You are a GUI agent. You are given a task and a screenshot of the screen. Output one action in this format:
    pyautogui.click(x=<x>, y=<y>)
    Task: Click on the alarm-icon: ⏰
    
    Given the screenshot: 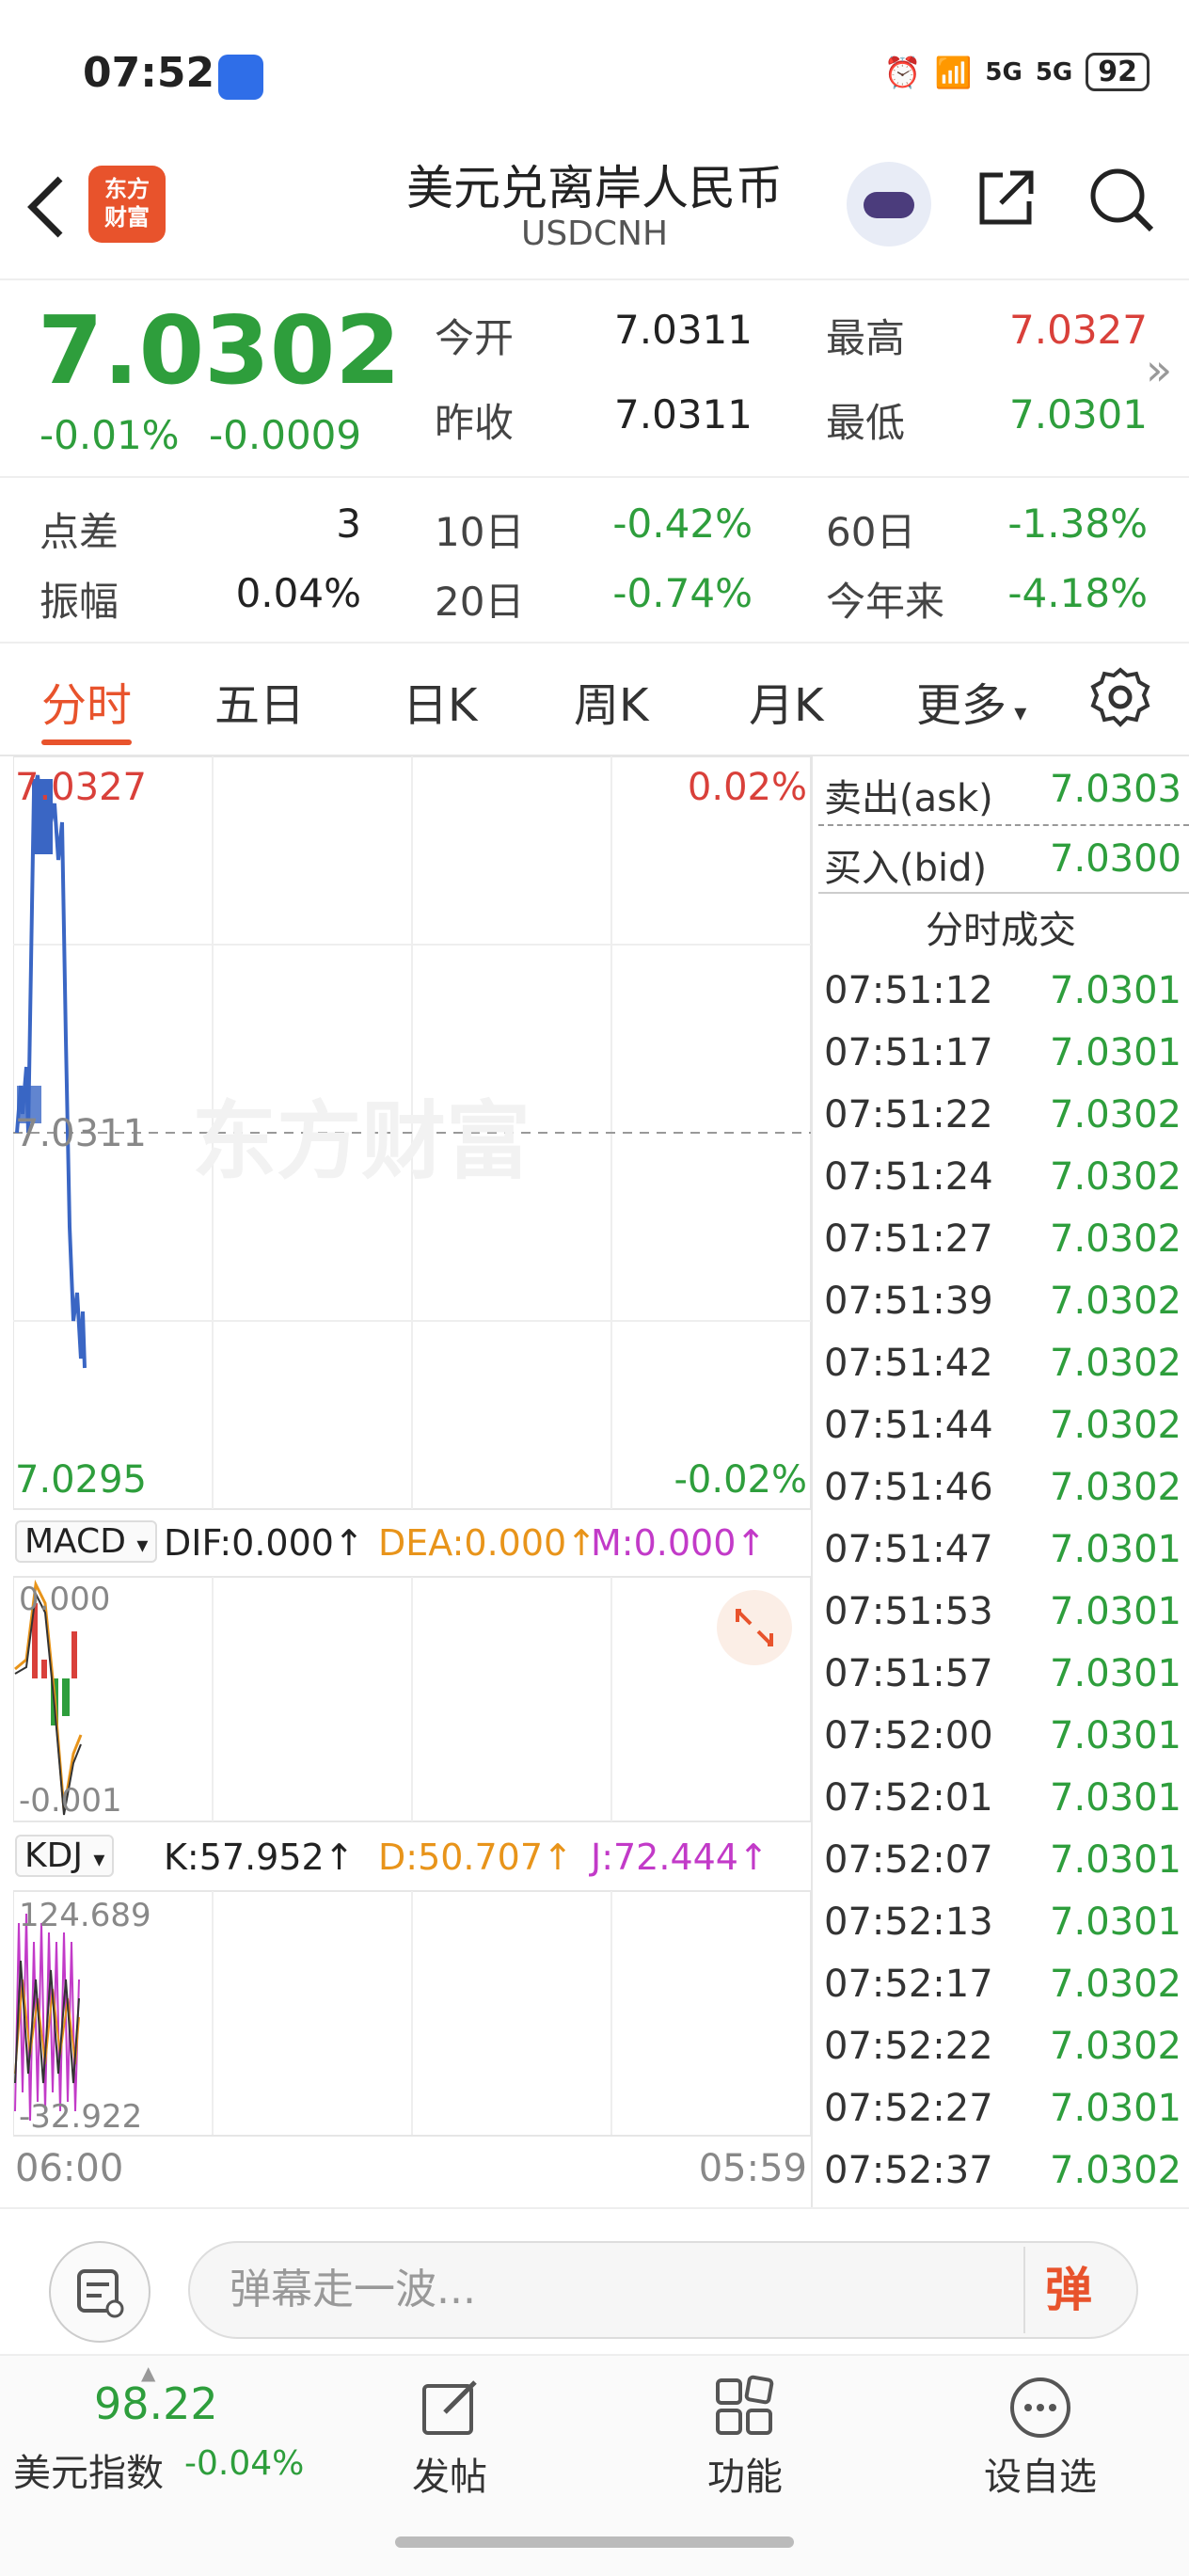 What is the action you would take?
    pyautogui.click(x=902, y=72)
    